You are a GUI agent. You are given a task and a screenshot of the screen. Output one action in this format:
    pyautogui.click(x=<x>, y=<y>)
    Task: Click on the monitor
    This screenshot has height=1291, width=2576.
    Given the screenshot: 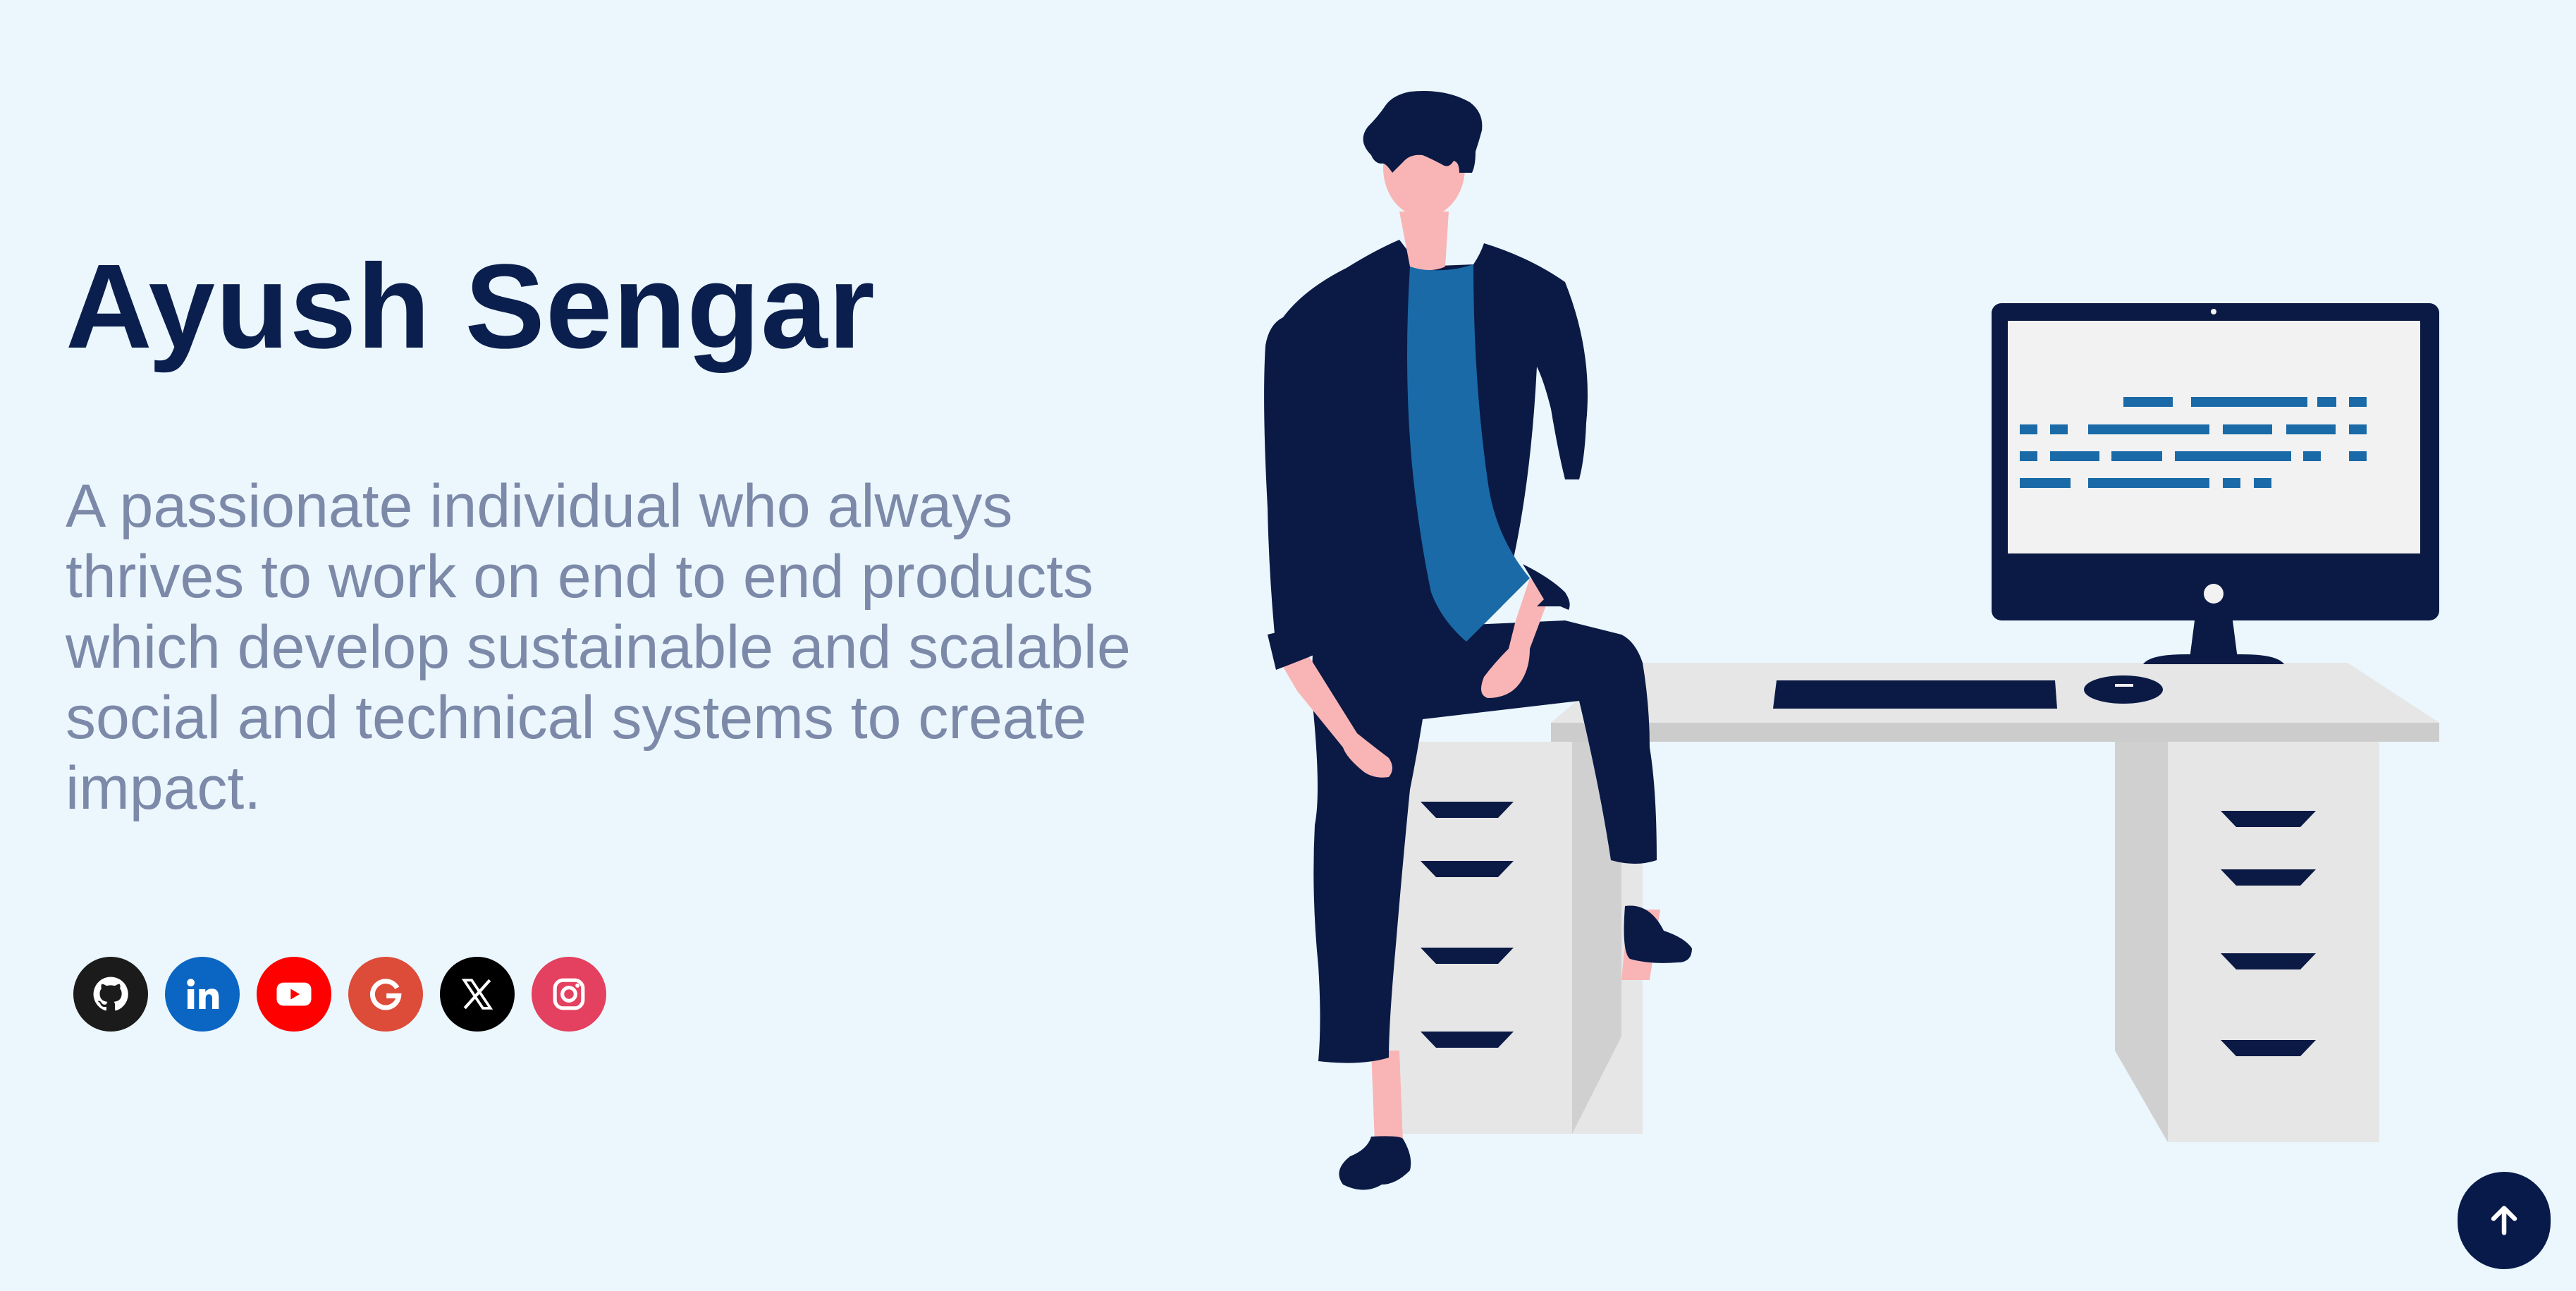 What is the action you would take?
    pyautogui.click(x=2215, y=483)
    